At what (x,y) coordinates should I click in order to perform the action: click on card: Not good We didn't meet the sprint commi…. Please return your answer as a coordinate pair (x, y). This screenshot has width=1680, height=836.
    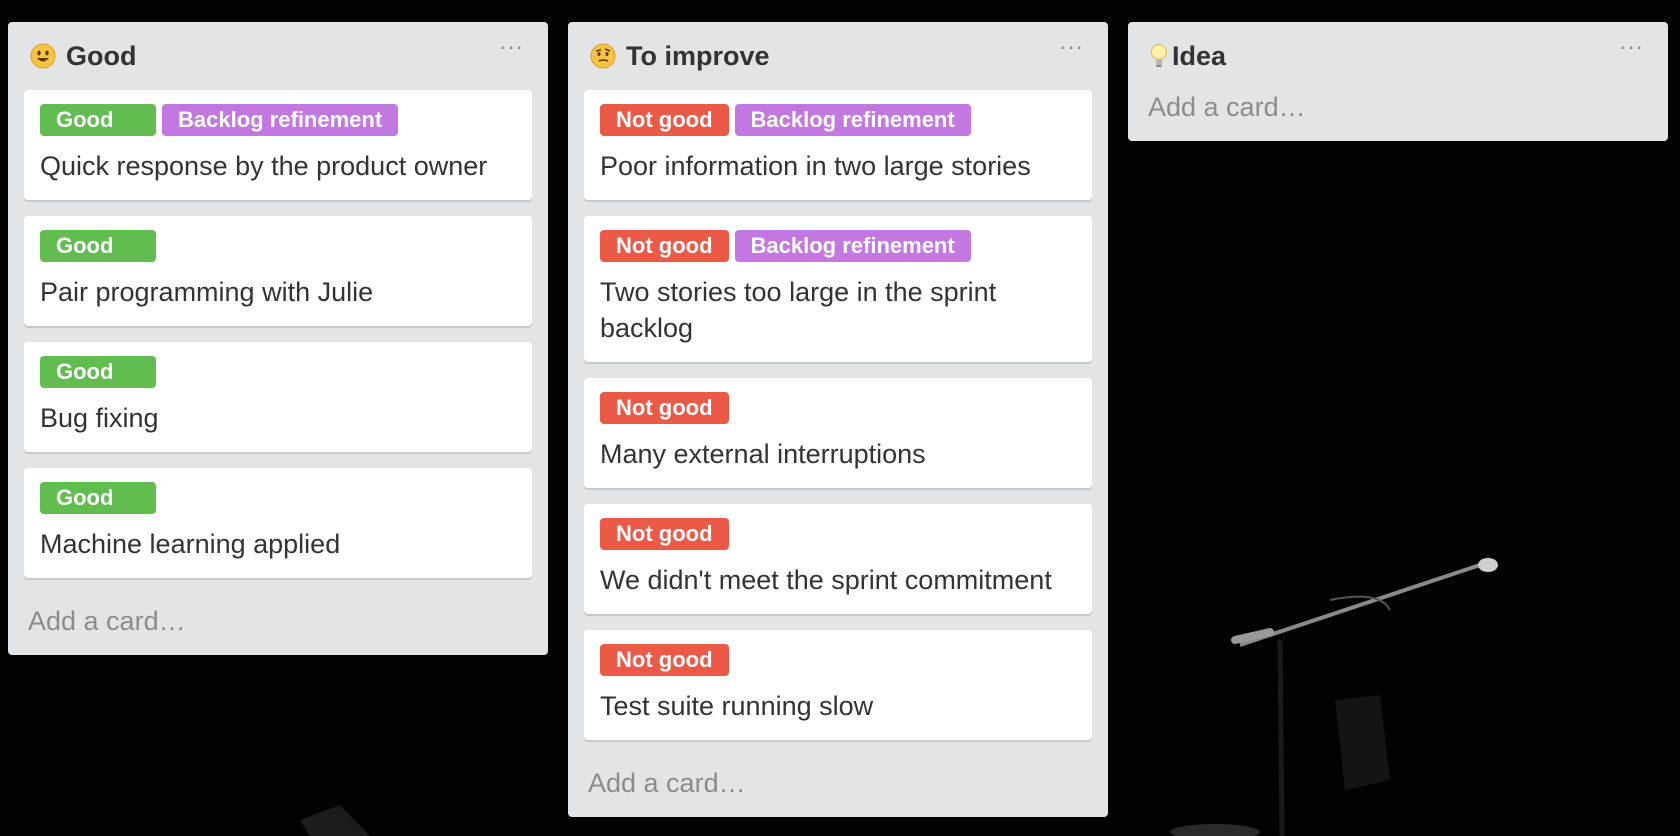
    Looking at the image, I should click on (838, 559).